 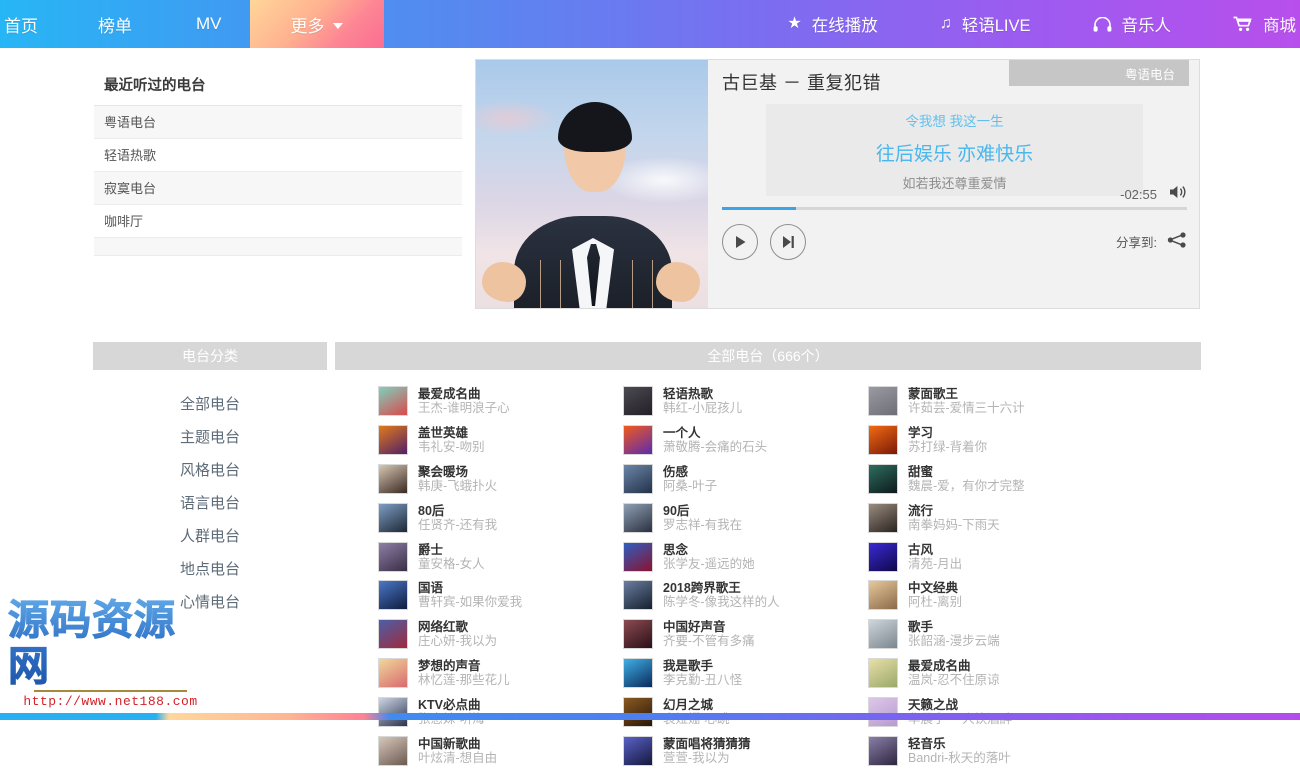 I want to click on station-subtitle: 任贤齐-还有我, so click(x=458, y=524).